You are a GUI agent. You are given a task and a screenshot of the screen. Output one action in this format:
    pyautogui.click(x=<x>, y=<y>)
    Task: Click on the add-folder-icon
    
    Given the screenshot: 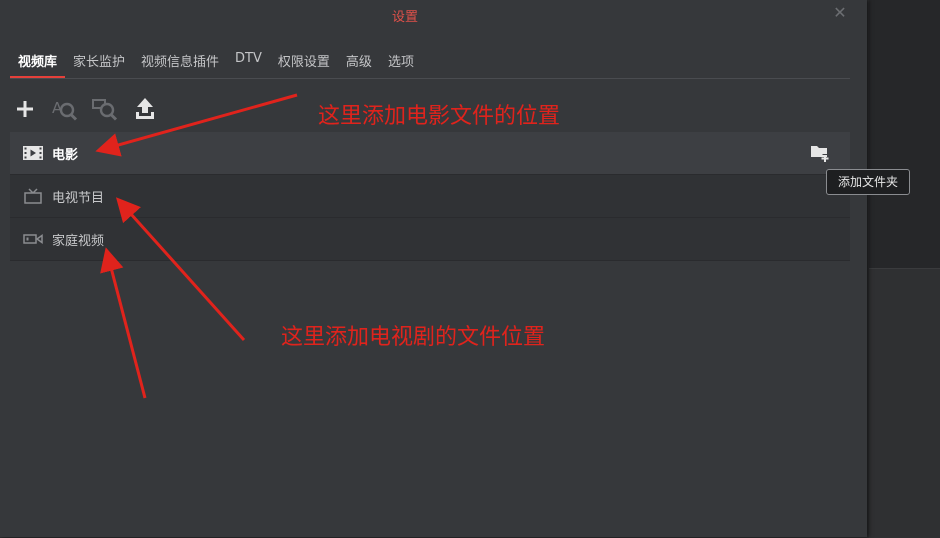 What is the action you would take?
    pyautogui.click(x=820, y=154)
    